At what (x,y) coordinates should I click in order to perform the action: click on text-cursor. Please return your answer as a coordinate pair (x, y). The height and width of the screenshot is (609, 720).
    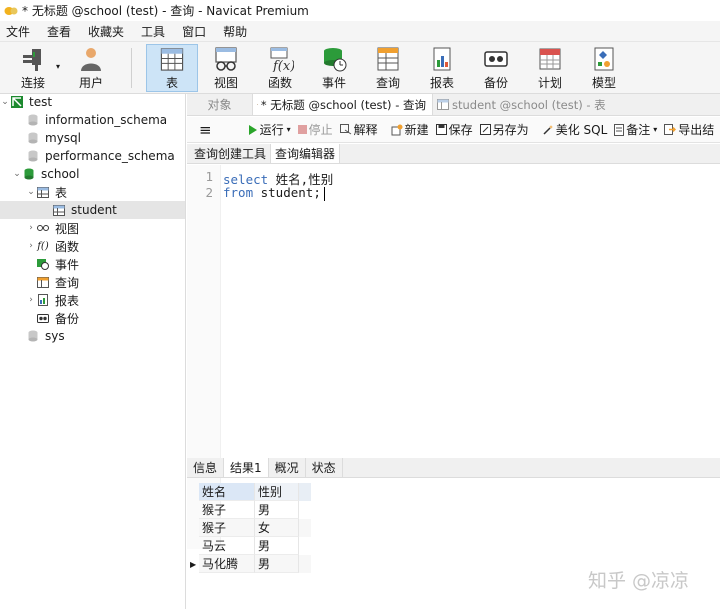
    Looking at the image, I should click on (324, 193).